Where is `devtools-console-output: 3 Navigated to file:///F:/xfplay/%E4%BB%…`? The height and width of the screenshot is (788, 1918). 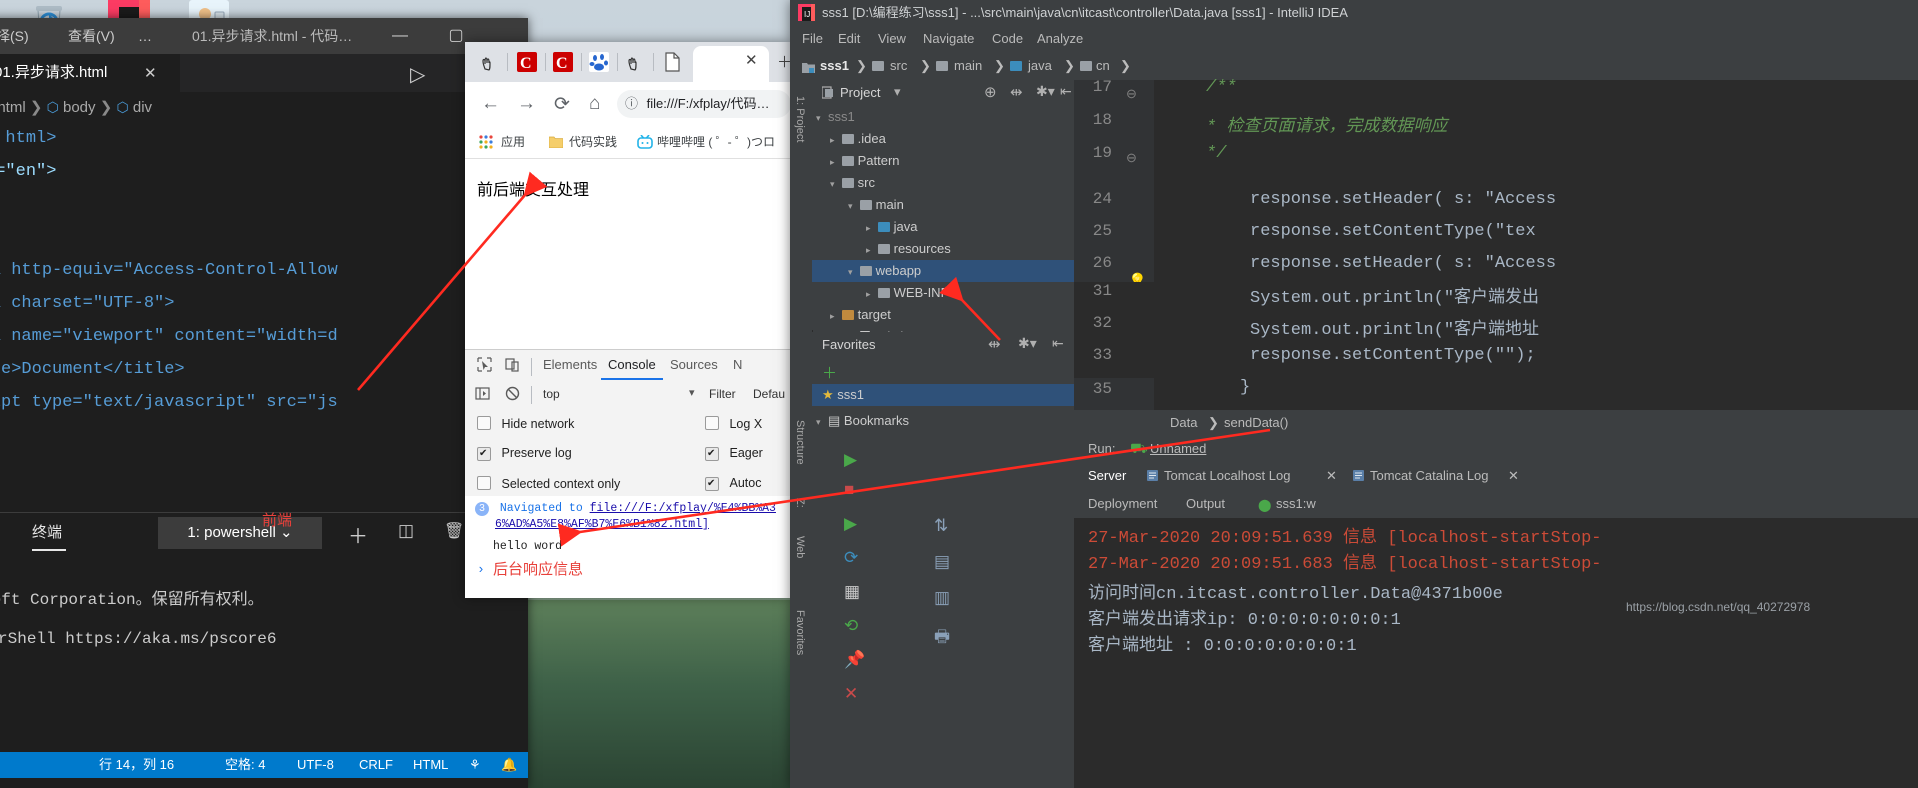
devtools-console-output: 3 Navigated to file:///F:/xfplay/%E4%BB%… is located at coordinates (627, 547).